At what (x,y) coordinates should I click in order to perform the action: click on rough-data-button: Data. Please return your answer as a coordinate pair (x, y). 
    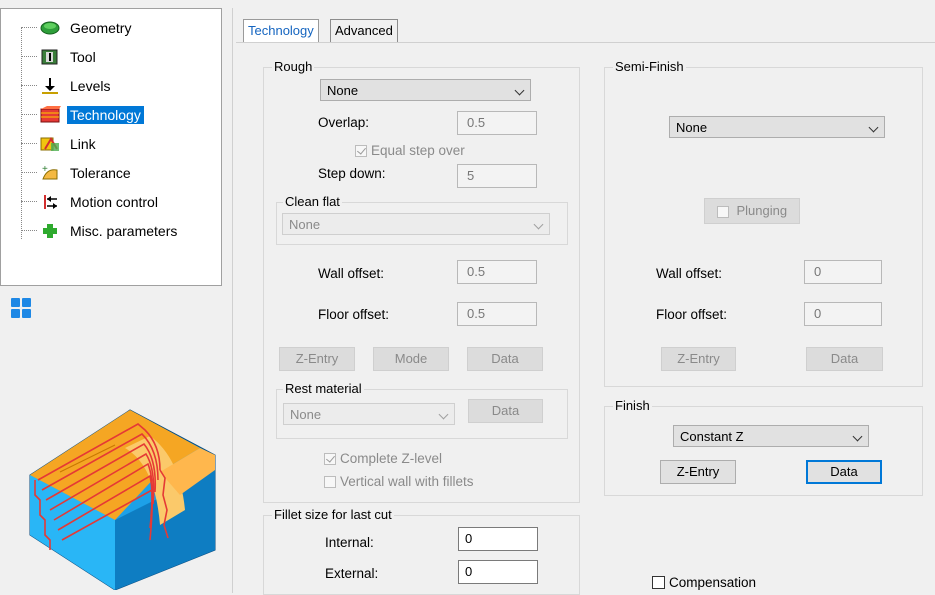
    Looking at the image, I should click on (505, 359).